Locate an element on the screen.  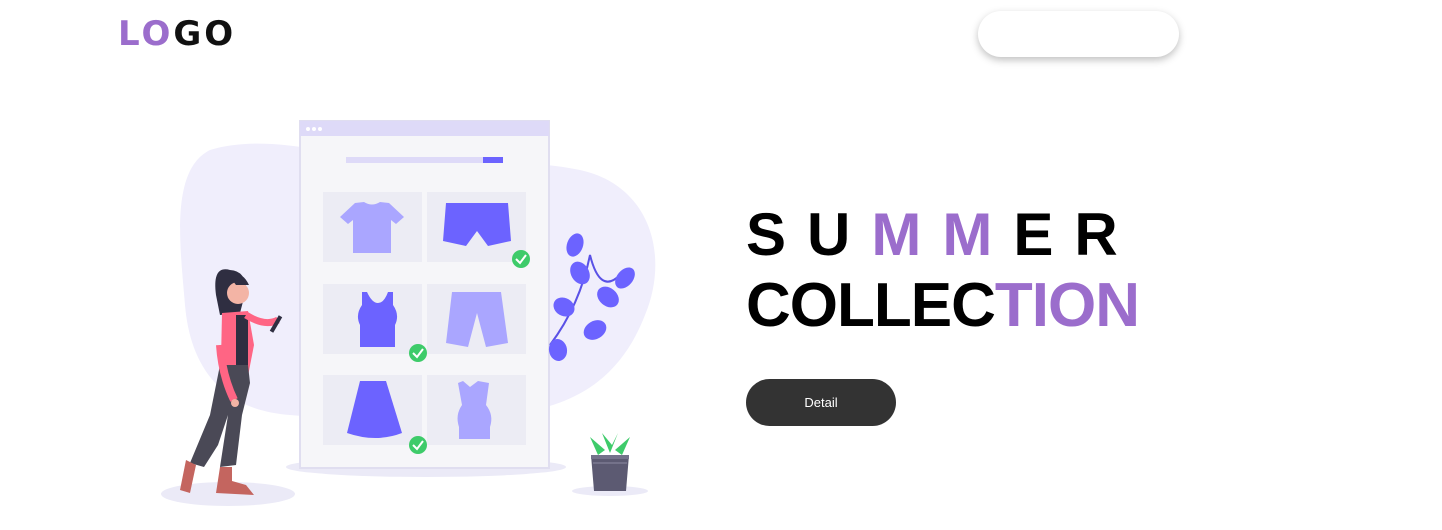
title-word-part: SU is located at coordinates (809, 234).